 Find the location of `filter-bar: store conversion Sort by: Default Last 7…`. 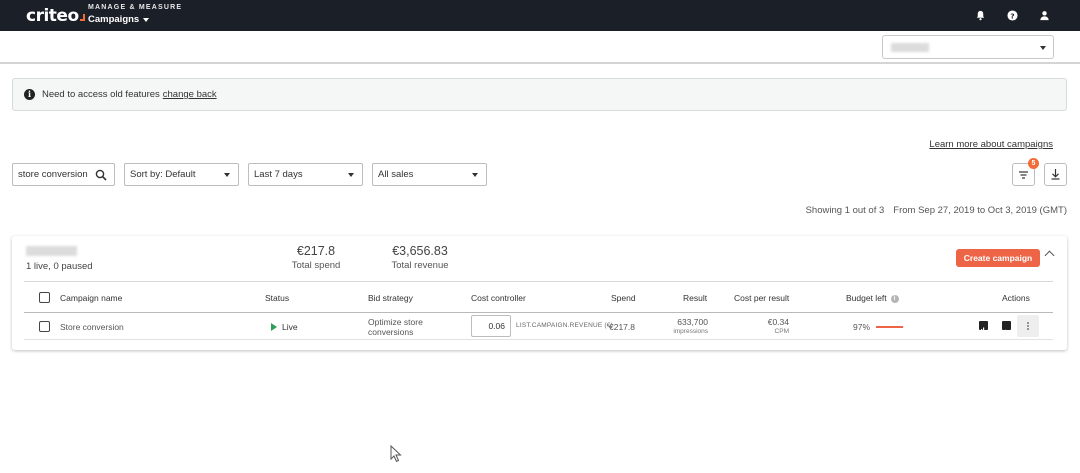

filter-bar: store conversion Sort by: Default Last 7… is located at coordinates (249, 174).